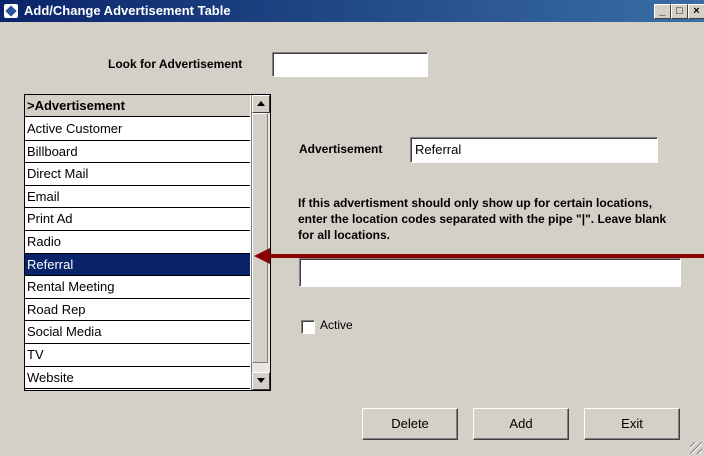 The height and width of the screenshot is (456, 704). What do you see at coordinates (137, 378) in the screenshot?
I see `list-item: Website` at bounding box center [137, 378].